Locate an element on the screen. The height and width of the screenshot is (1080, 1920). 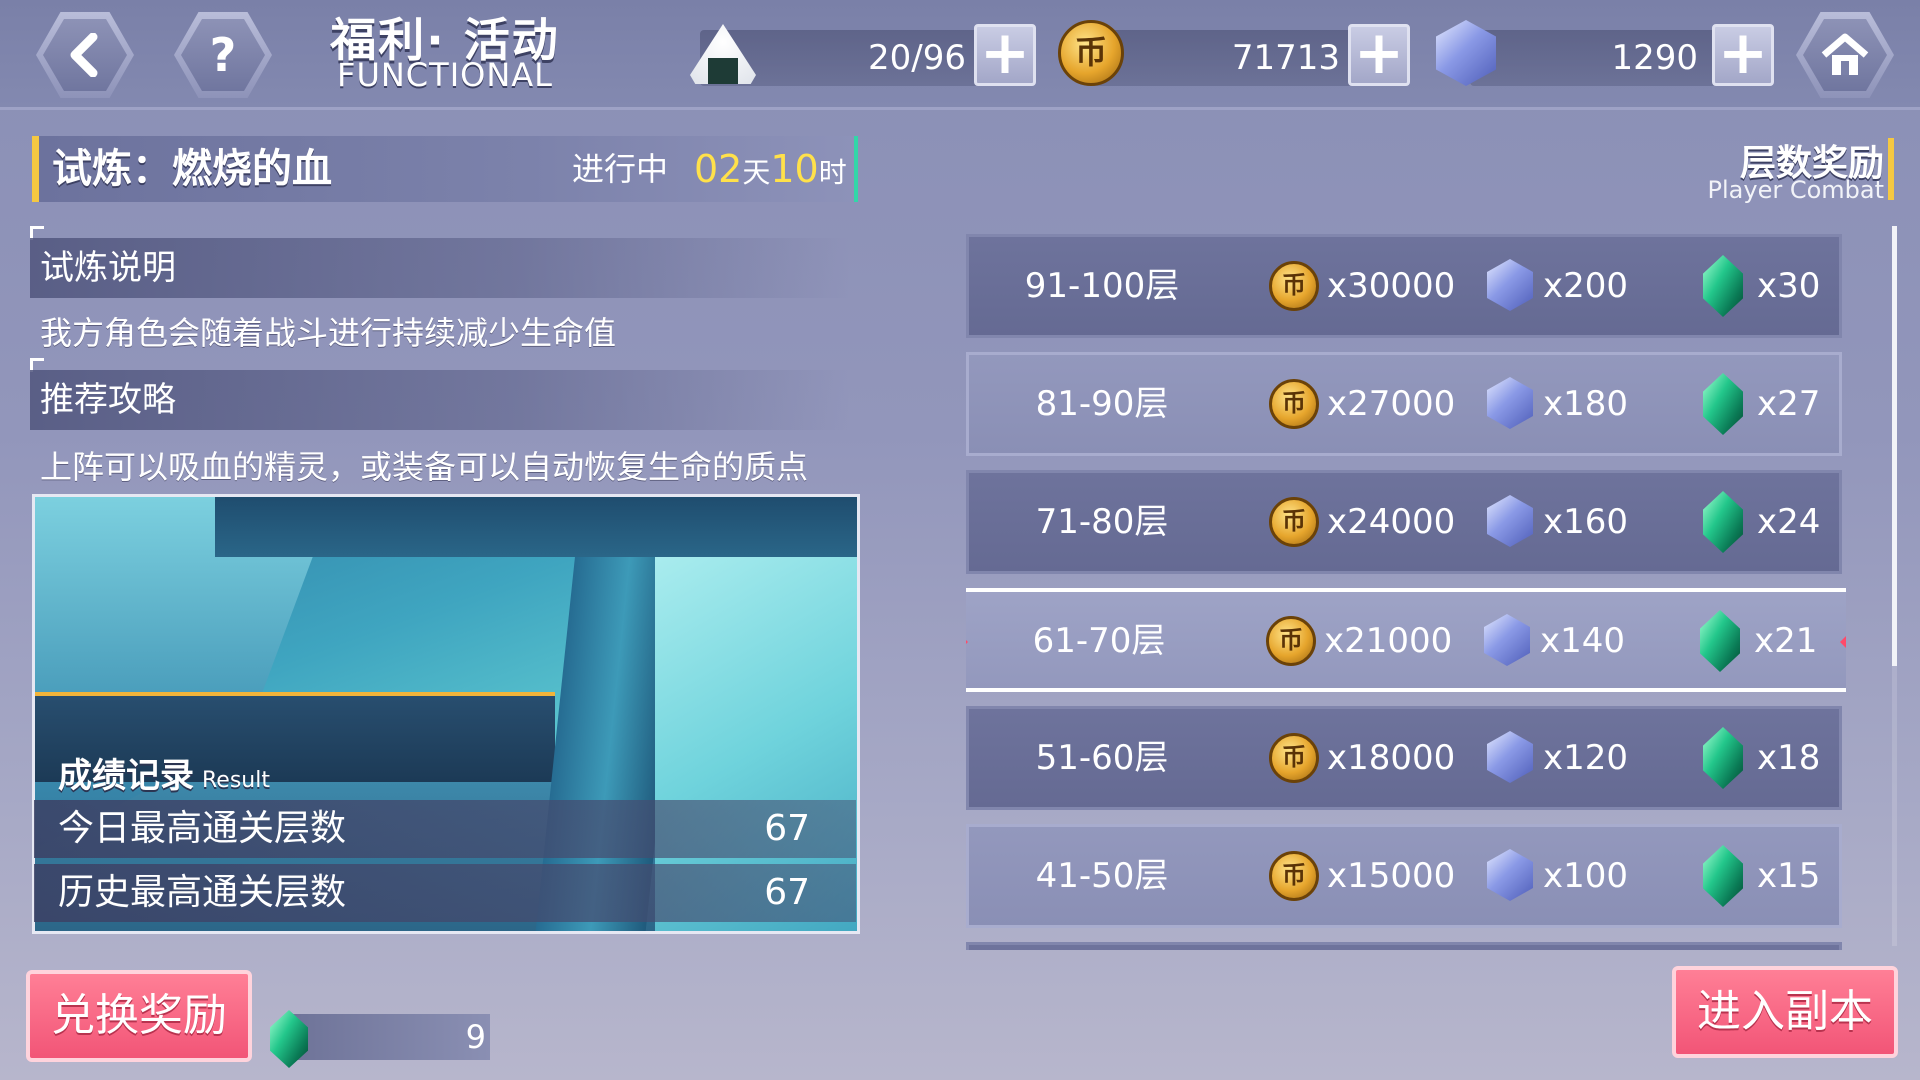
add-stamina-button: + is located at coordinates (1005, 54).